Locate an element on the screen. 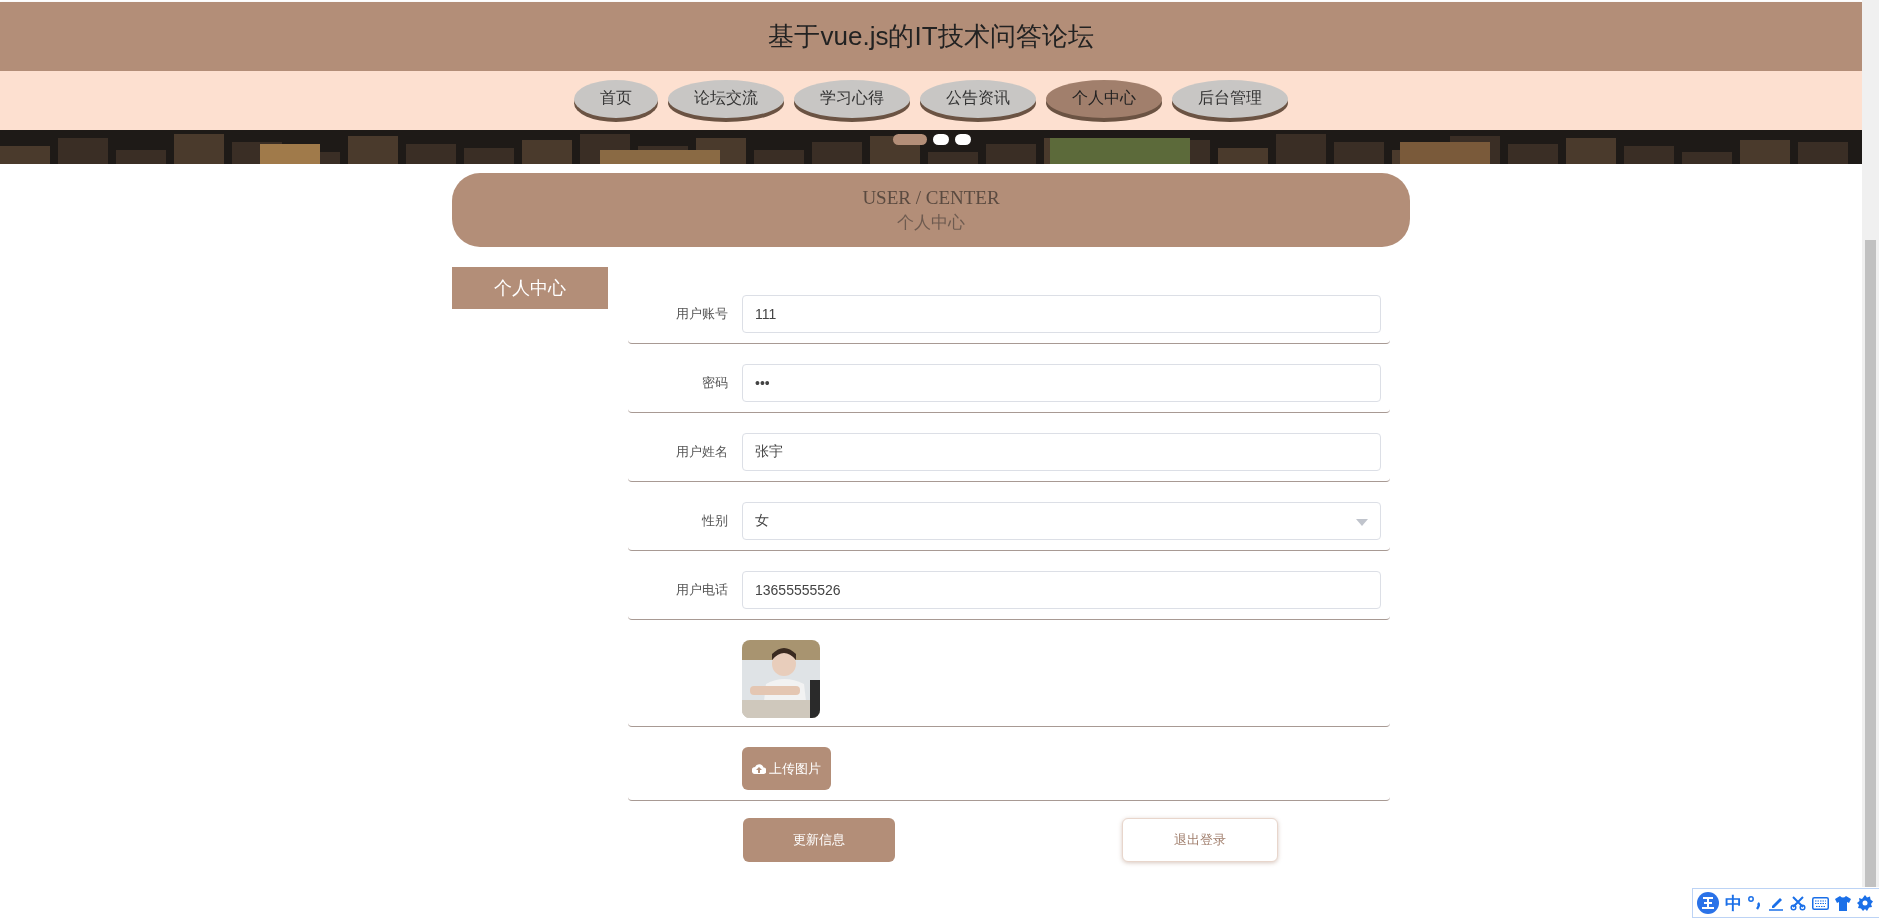 This screenshot has height=918, width=1879. scrollbar is located at coordinates (1870, 443).